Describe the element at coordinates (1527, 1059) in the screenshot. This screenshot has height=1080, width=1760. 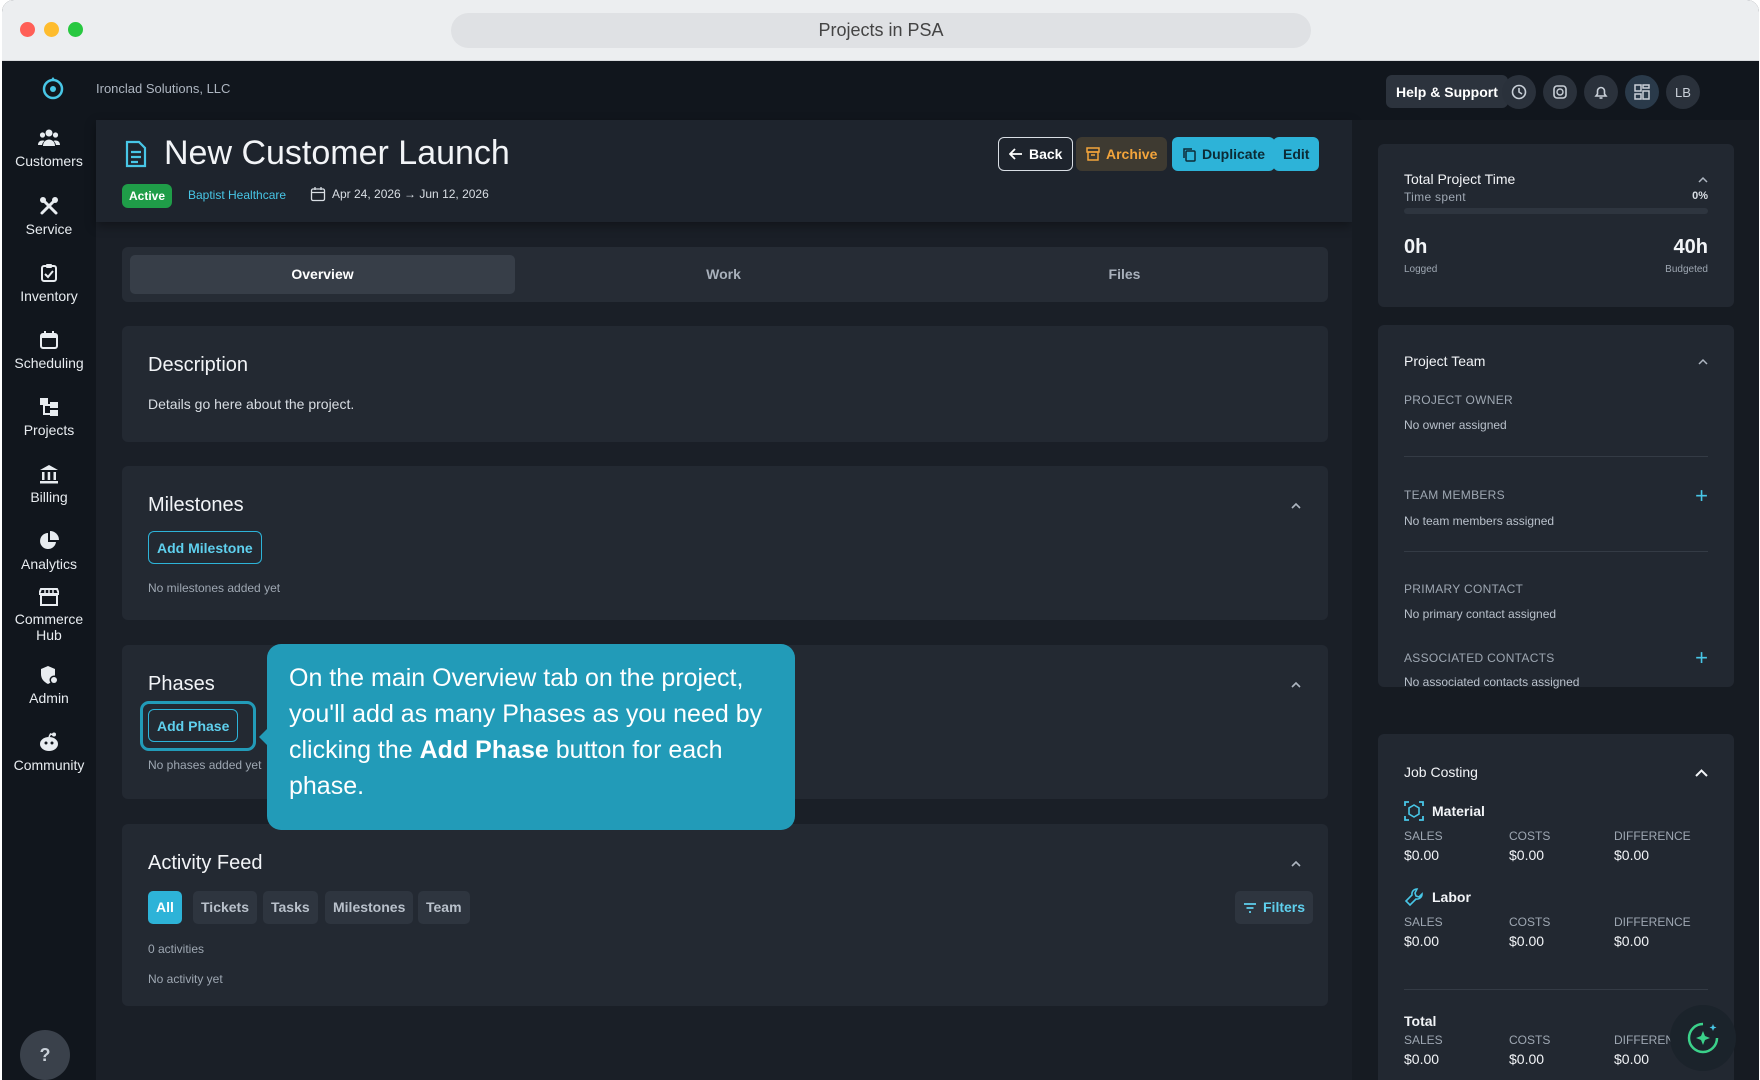
I see `total-costs-value: $0.00` at that location.